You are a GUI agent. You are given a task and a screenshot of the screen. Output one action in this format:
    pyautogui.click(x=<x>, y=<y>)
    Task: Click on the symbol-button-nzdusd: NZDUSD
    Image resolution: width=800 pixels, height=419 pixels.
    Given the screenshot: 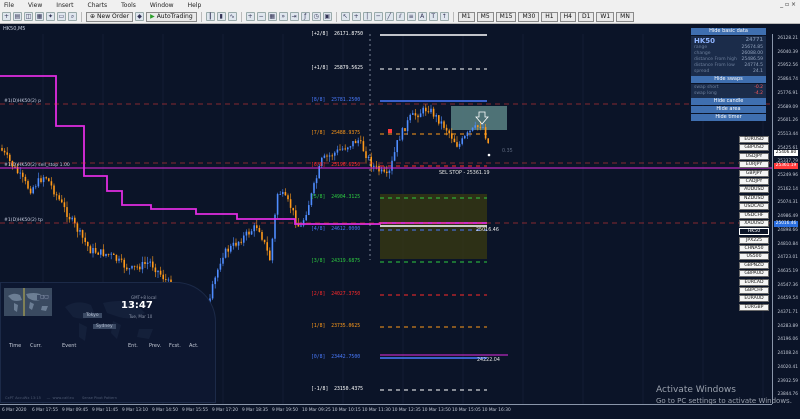 What is the action you would take?
    pyautogui.click(x=754, y=198)
    